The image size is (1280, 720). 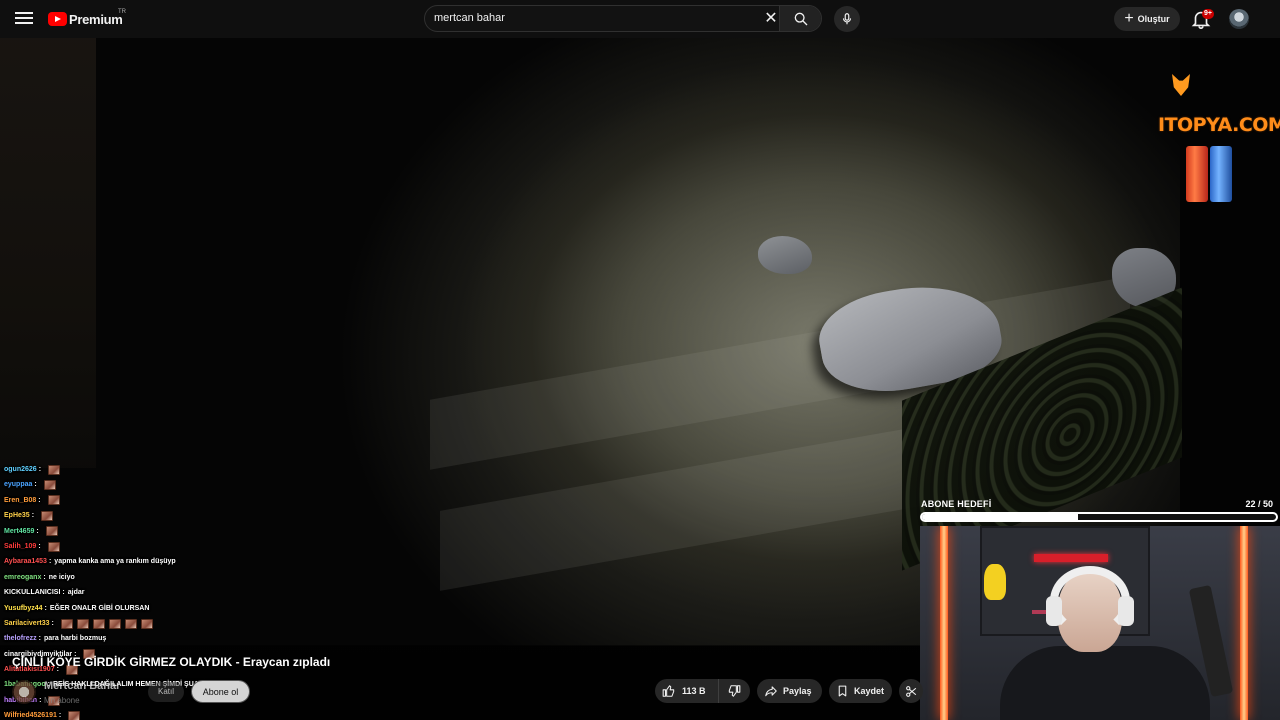 I want to click on chat-text: yapma kanka ama ya rankım düşüyp, so click(x=115, y=562).